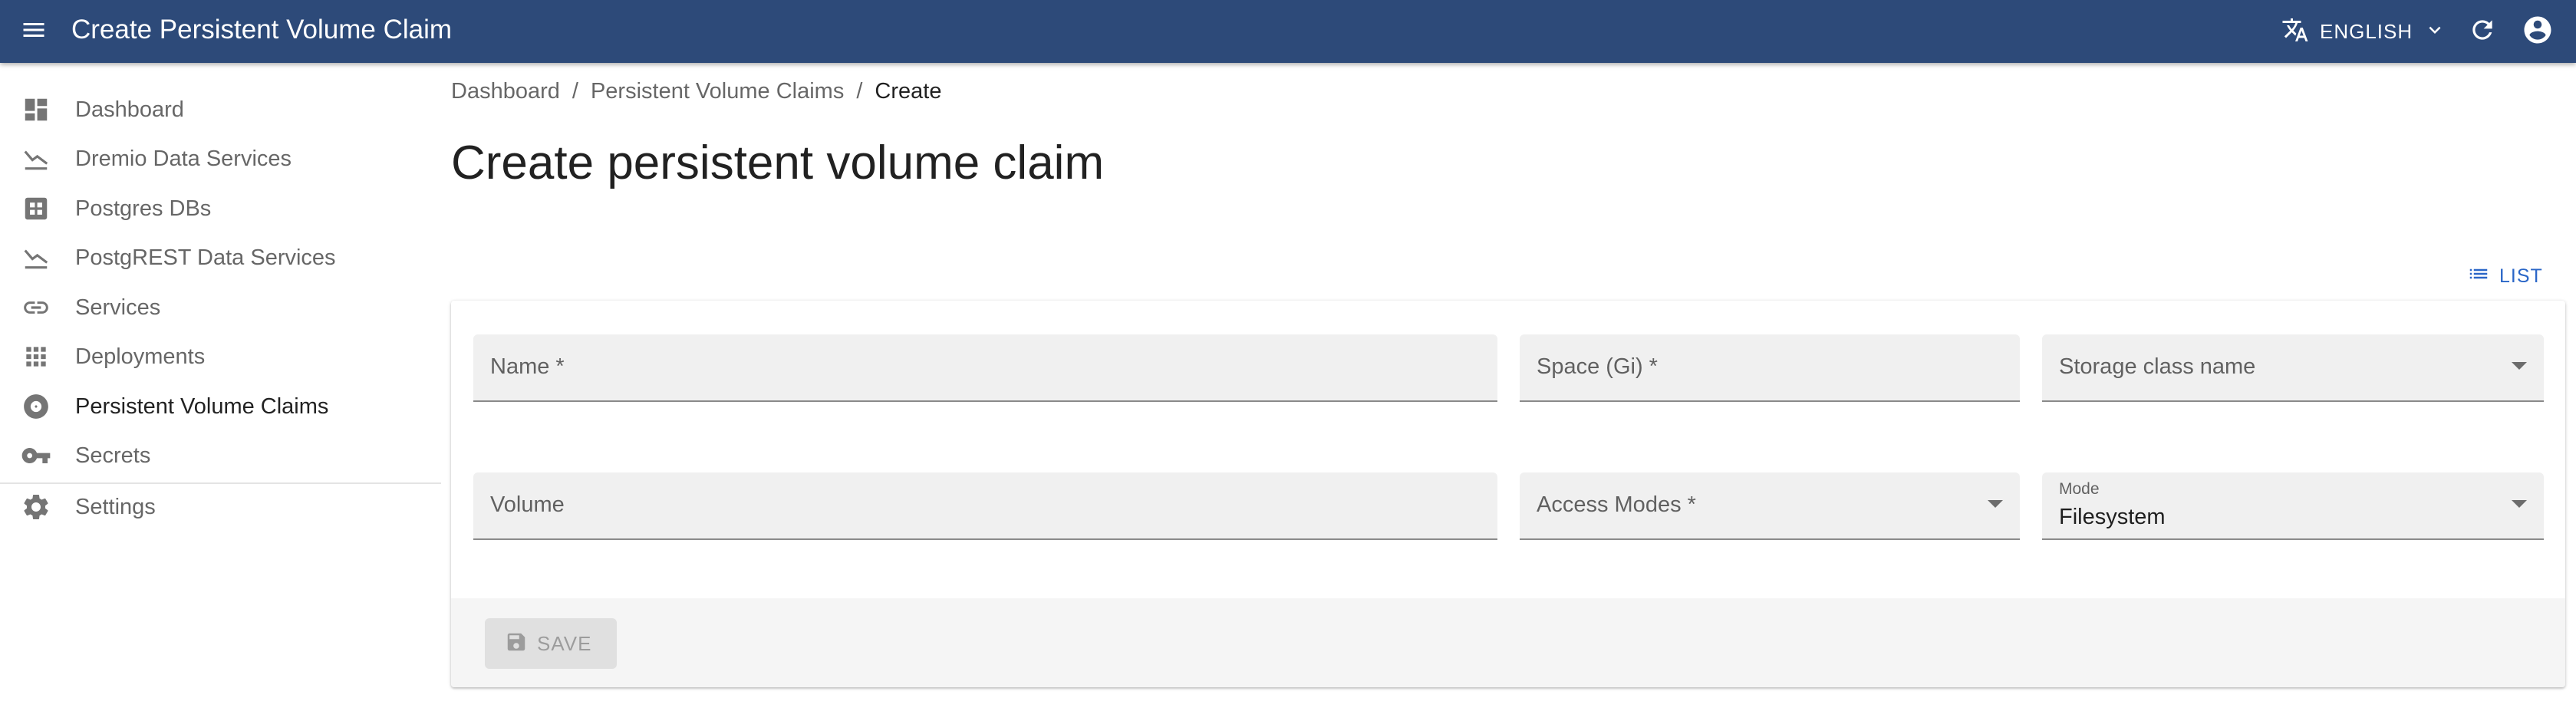 Image resolution: width=2576 pixels, height=721 pixels. I want to click on sidebar-item-secrets: Secrets, so click(220, 455).